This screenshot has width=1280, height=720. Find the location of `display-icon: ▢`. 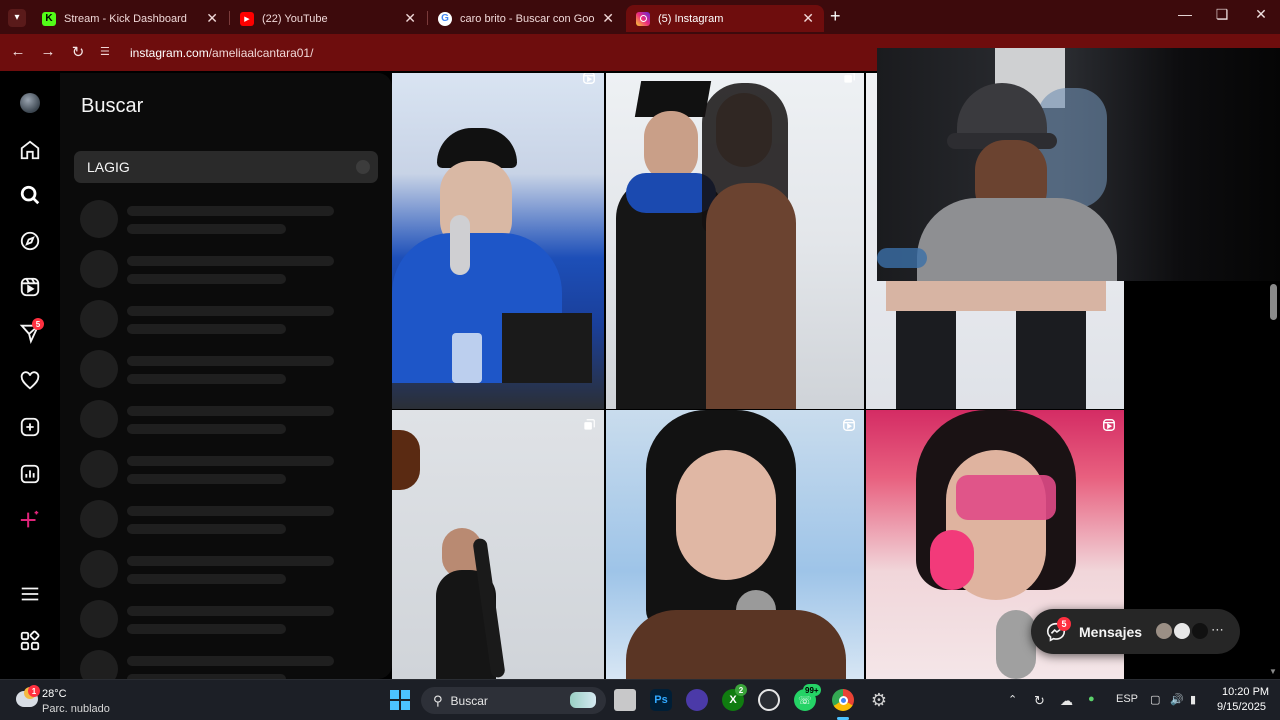

display-icon: ▢ is located at coordinates (1155, 699).